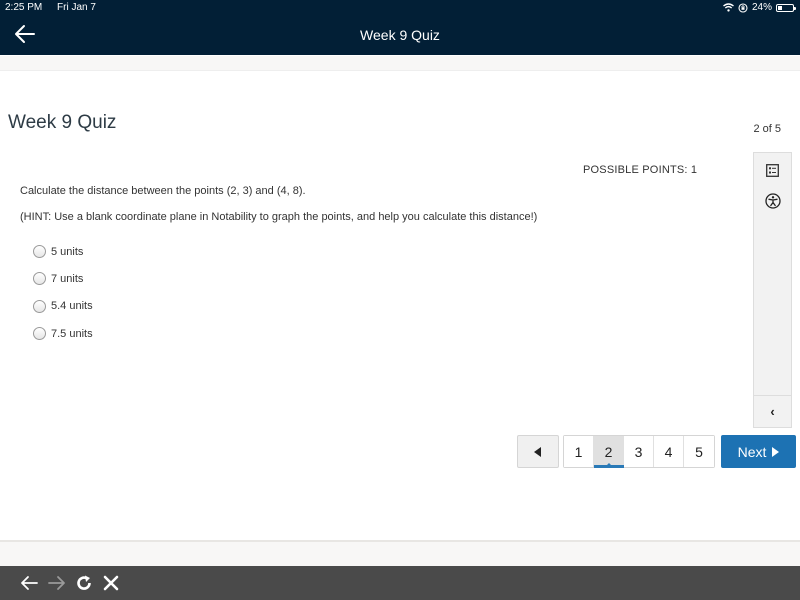  I want to click on collapse-panel-button: ‹, so click(772, 411).